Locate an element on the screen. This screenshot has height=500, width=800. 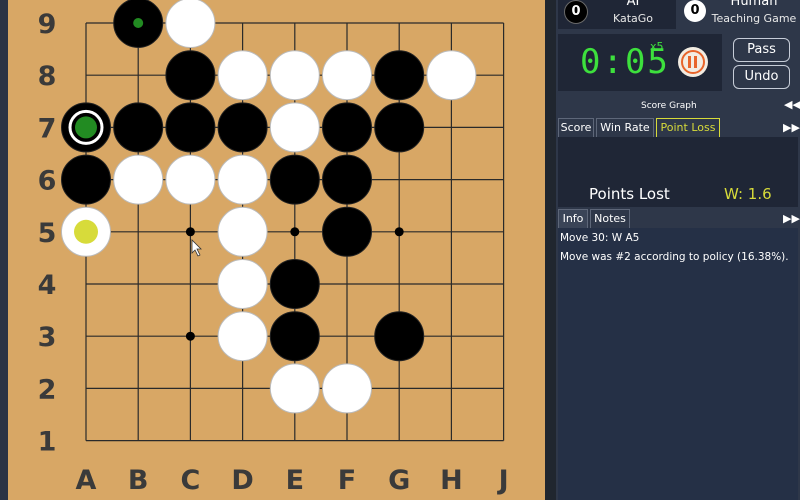
white-stone-D3 is located at coordinates (242, 336).